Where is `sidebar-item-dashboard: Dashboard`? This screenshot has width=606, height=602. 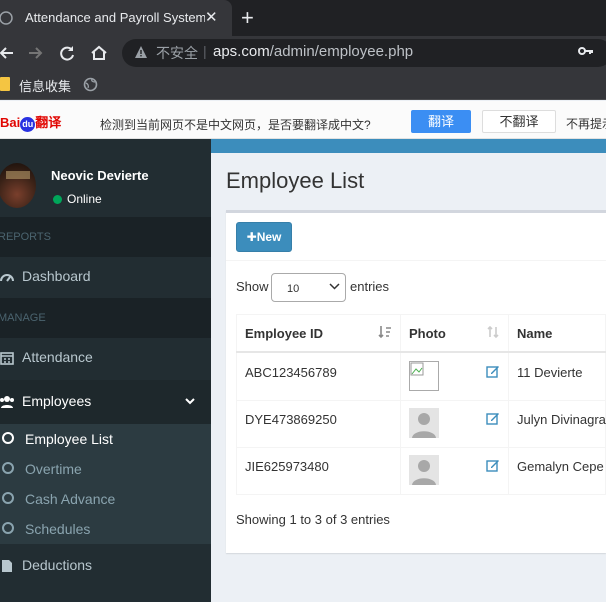
sidebar-item-dashboard: Dashboard is located at coordinates (105, 277).